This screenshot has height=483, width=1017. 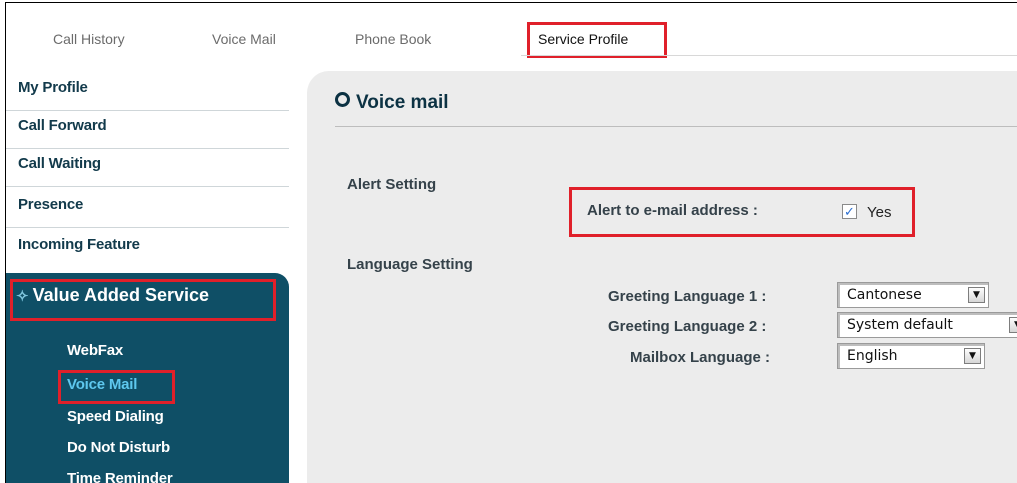 What do you see at coordinates (62, 125) in the screenshot?
I see `sidebar-item-label: Call Forward` at bounding box center [62, 125].